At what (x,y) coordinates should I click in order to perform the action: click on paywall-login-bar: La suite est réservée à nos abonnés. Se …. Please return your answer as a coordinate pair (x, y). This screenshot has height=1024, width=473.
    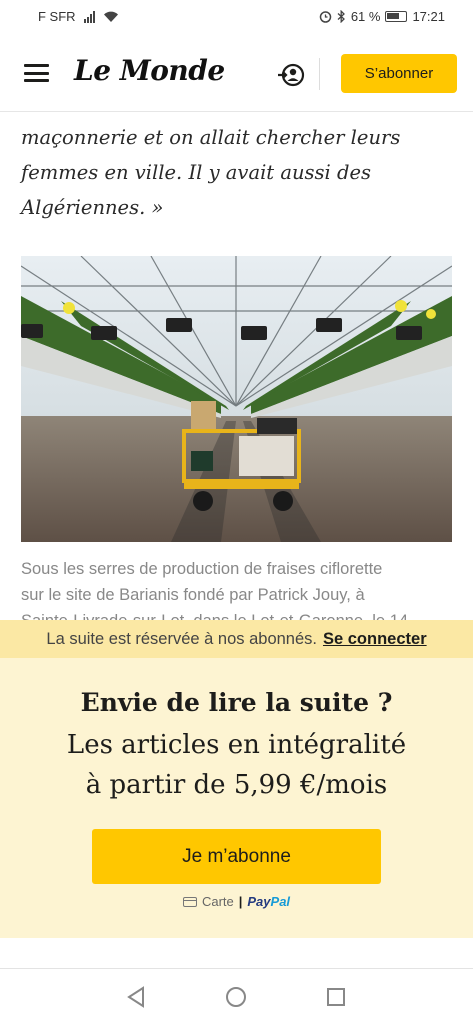
    Looking at the image, I should click on (236, 639).